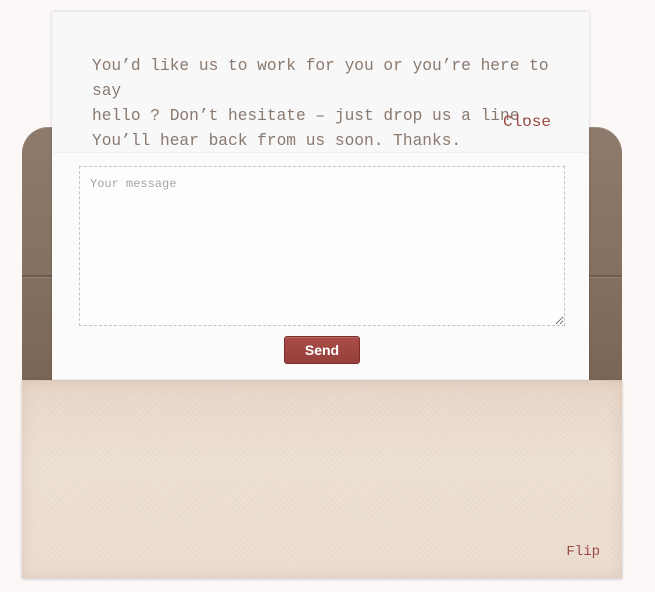  What do you see at coordinates (583, 552) in the screenshot?
I see `flip-link: Flip` at bounding box center [583, 552].